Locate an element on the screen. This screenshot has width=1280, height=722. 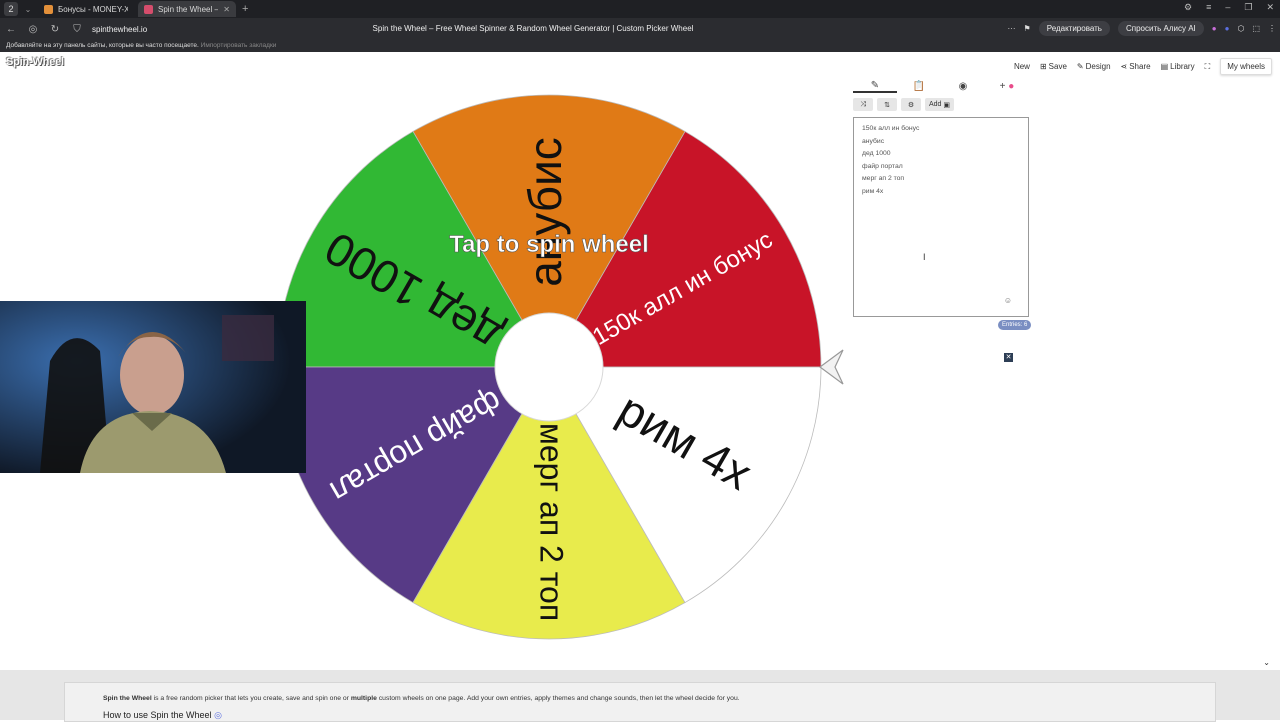
add-wheel-color-icon: + ● is located at coordinates (1007, 86).